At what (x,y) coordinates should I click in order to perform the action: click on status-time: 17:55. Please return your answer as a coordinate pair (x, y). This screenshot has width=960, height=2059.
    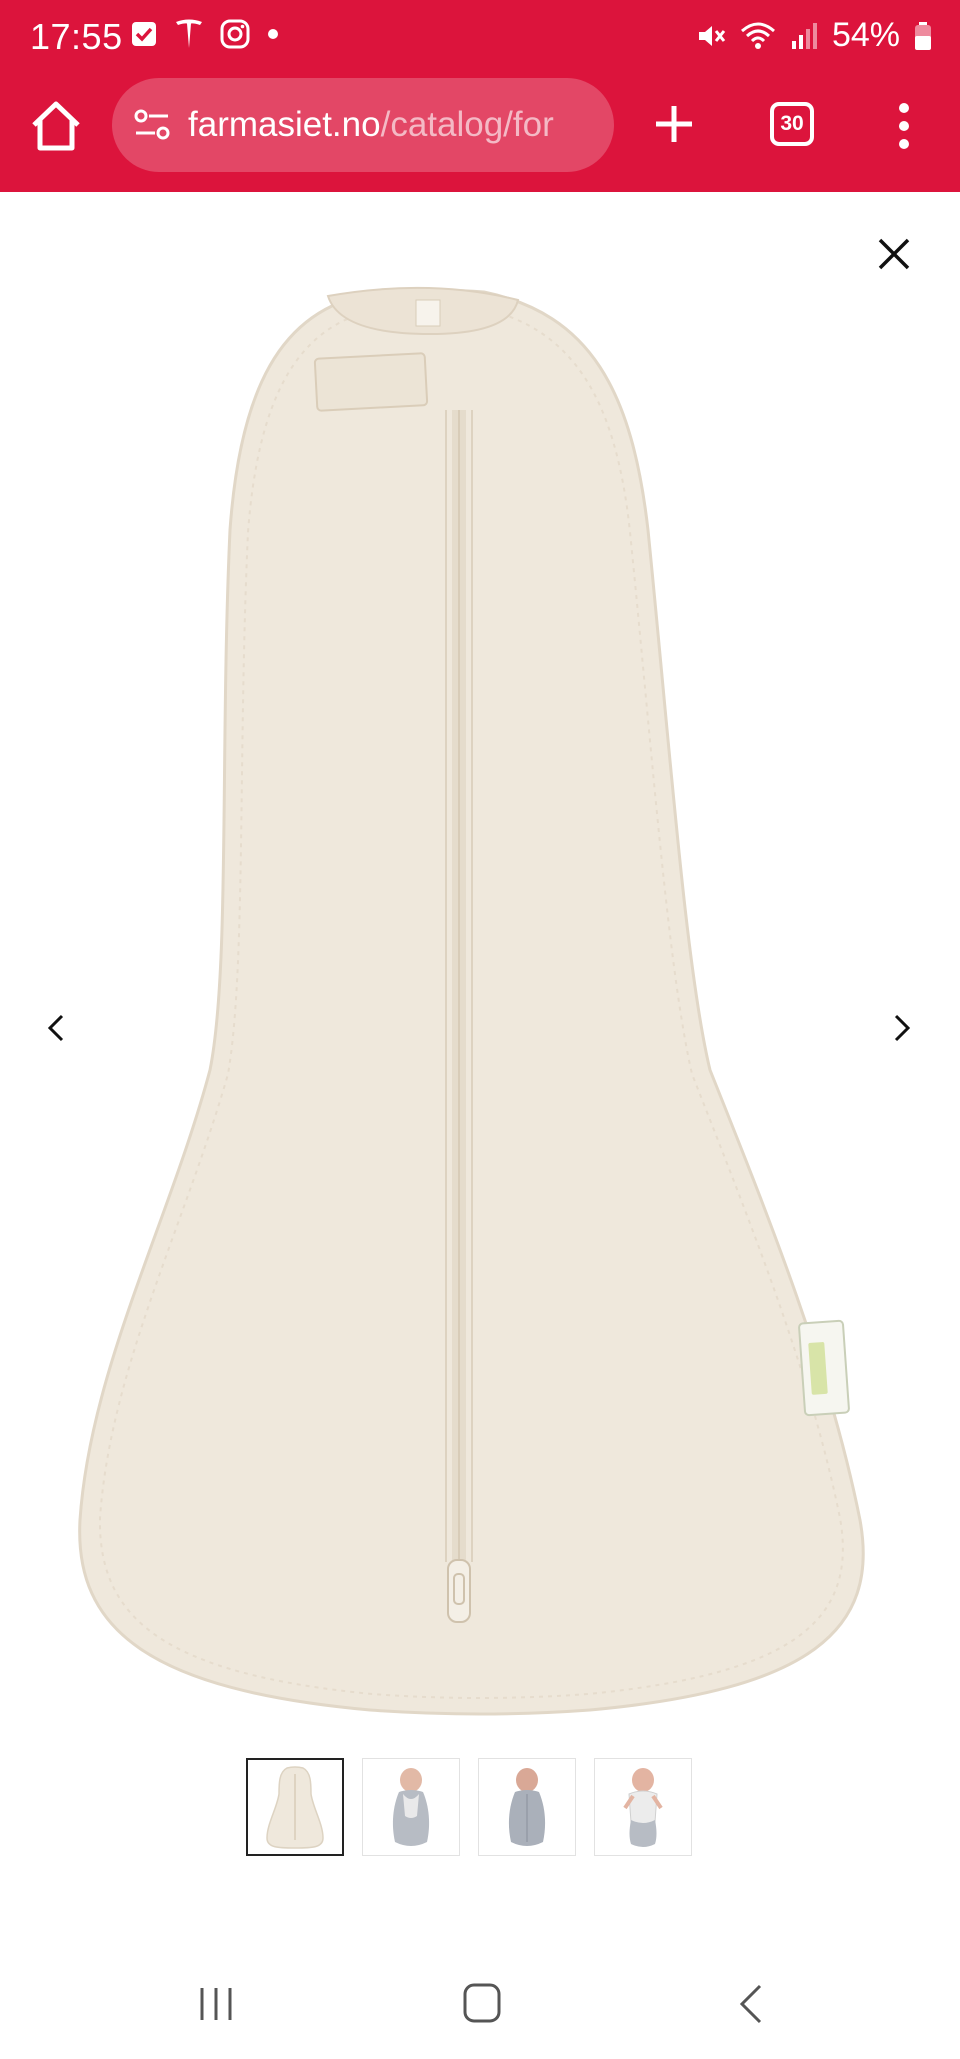
    Looking at the image, I should click on (76, 36).